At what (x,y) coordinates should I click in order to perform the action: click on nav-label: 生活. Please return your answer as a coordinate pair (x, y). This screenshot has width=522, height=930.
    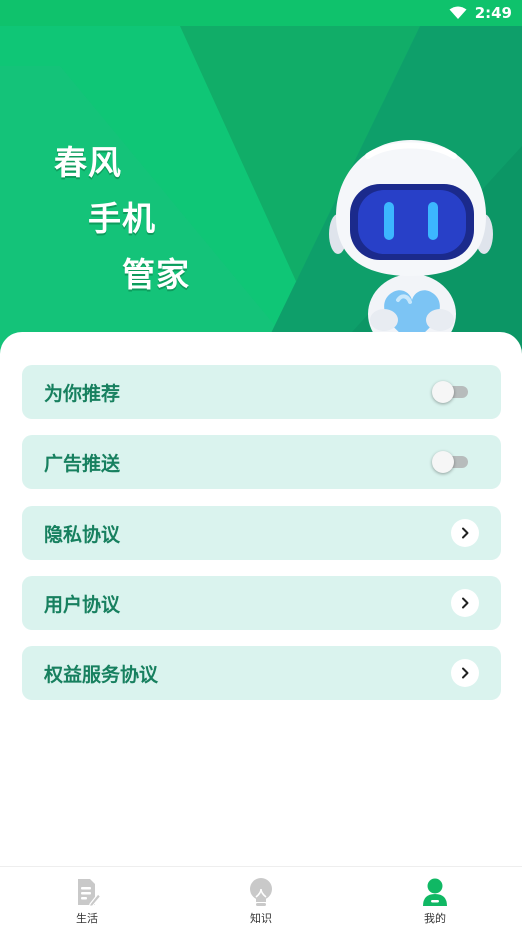
    Looking at the image, I should click on (87, 918).